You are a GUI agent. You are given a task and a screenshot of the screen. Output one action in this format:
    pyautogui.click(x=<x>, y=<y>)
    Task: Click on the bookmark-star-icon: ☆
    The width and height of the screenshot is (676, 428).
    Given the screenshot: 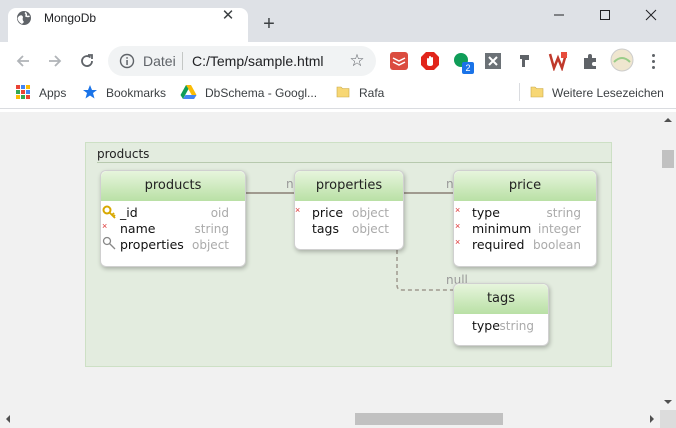 What is the action you would take?
    pyautogui.click(x=357, y=61)
    